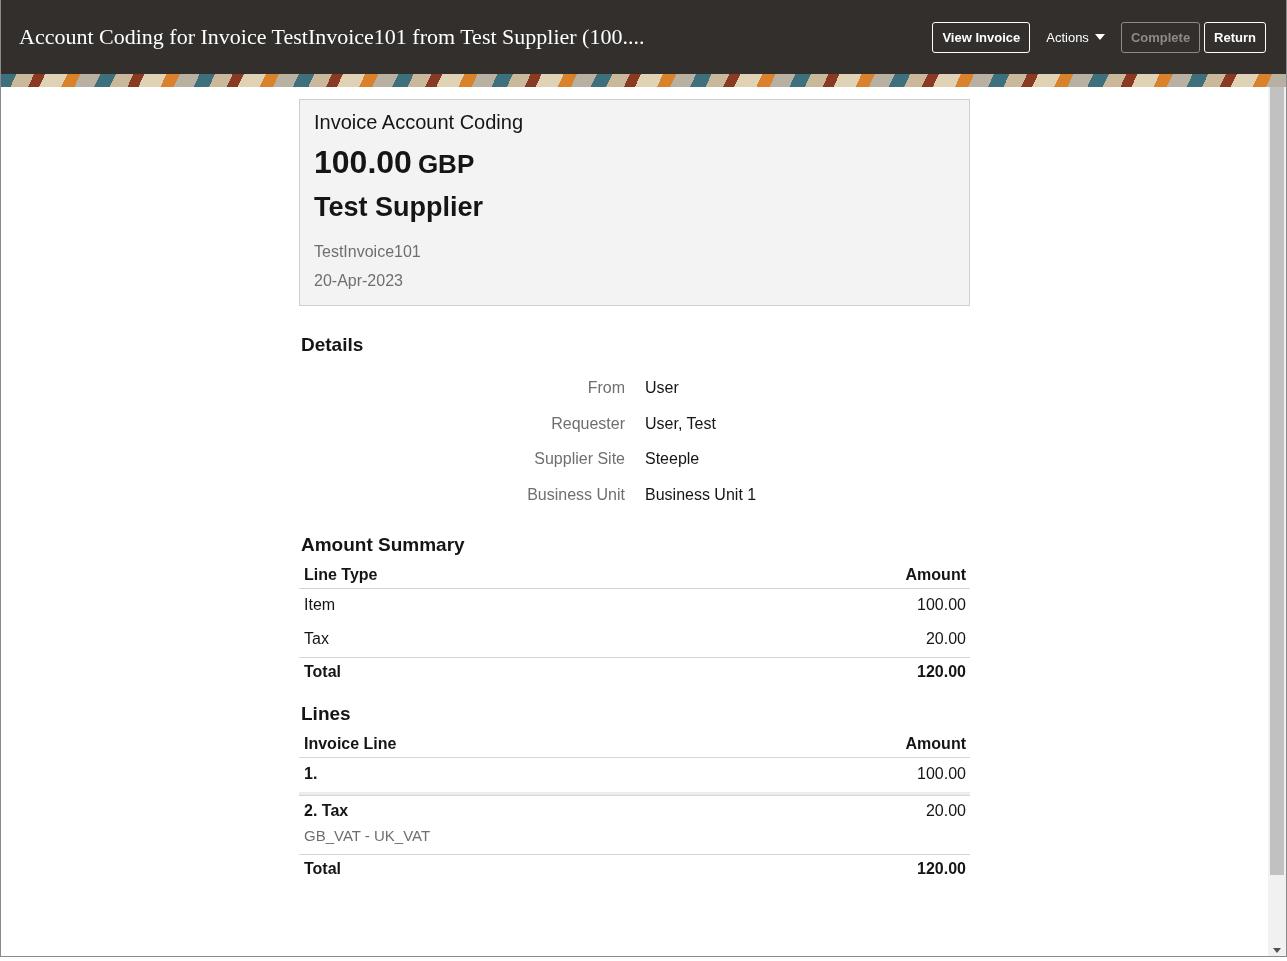 This screenshot has width=1287, height=961. Describe the element at coordinates (419, 122) in the screenshot. I see `card-title: Invoice Account Coding` at that location.